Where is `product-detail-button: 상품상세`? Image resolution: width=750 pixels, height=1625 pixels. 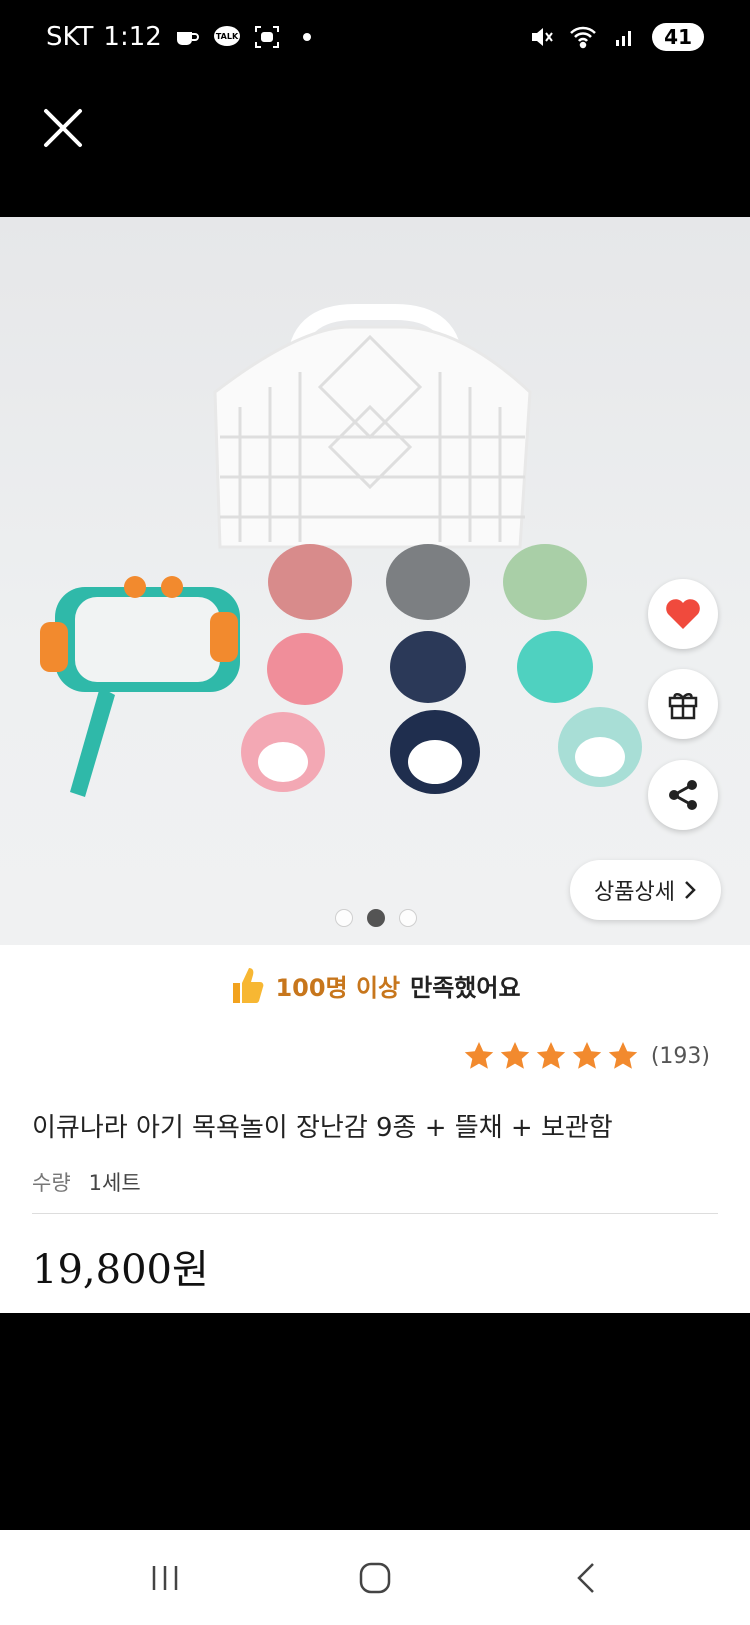 product-detail-button: 상품상세 is located at coordinates (645, 890).